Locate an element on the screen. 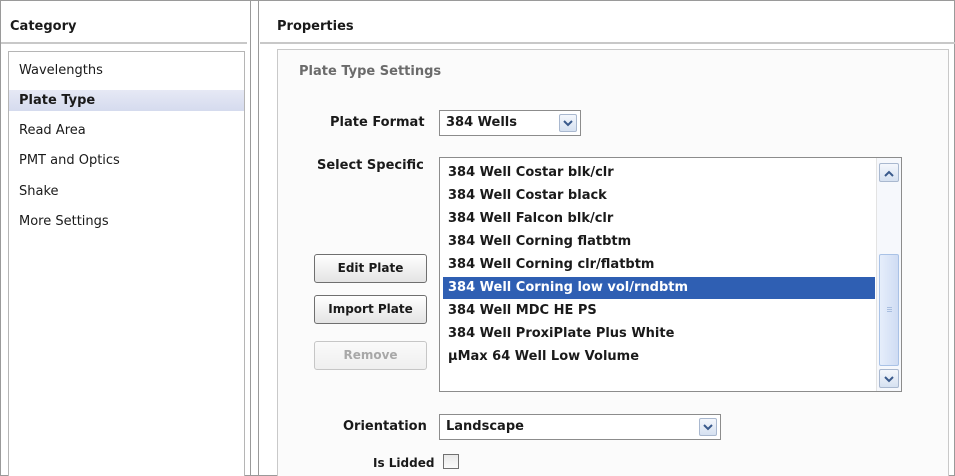 The image size is (955, 476). orientation-dropdown: Landscape is located at coordinates (580, 427).